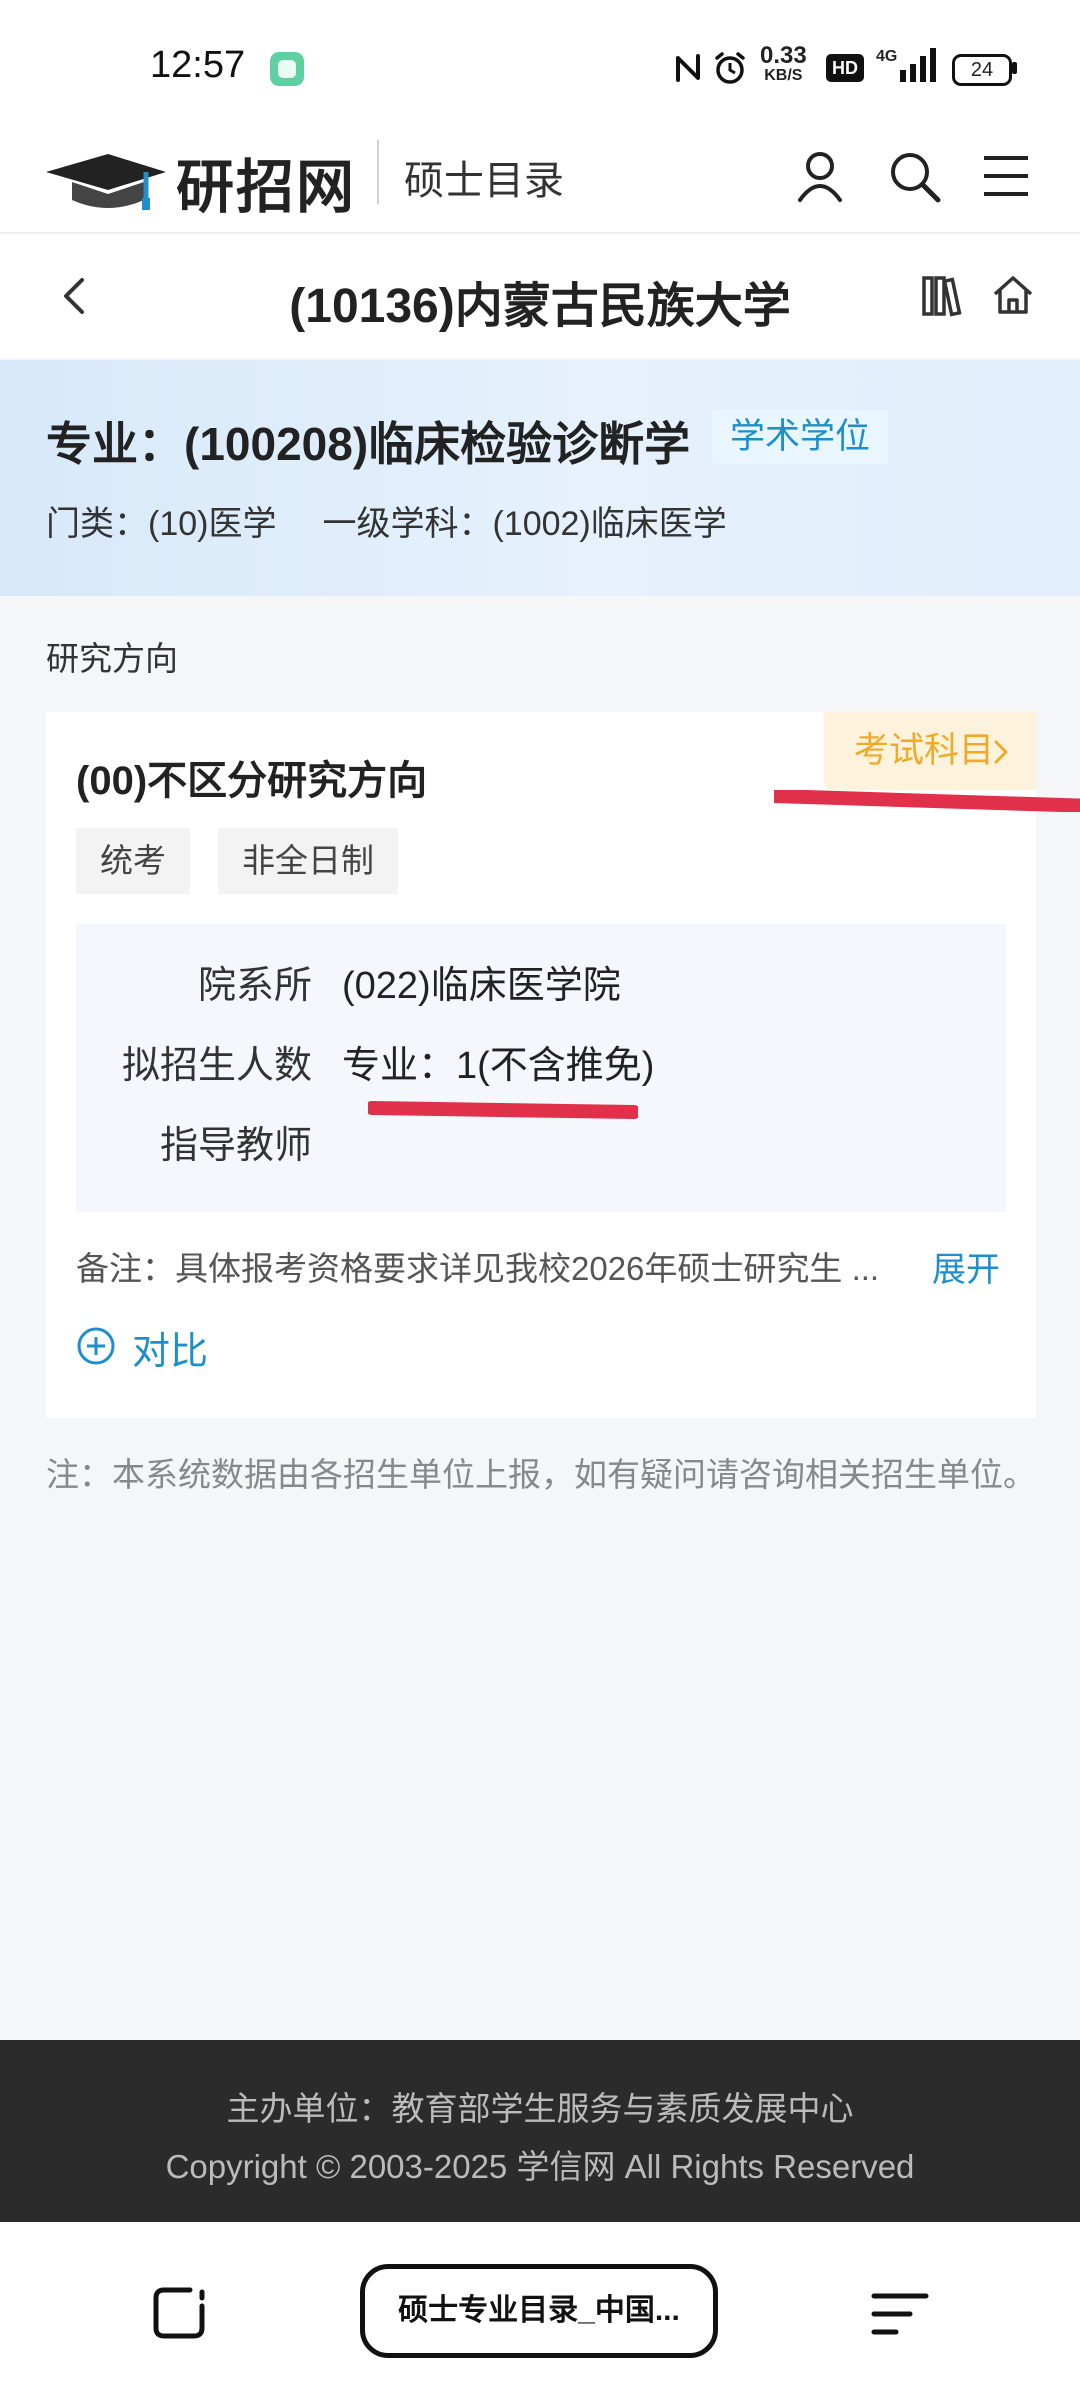 Image resolution: width=1080 pixels, height=2400 pixels. Describe the element at coordinates (1013, 295) in the screenshot. I see `home-icon` at that location.